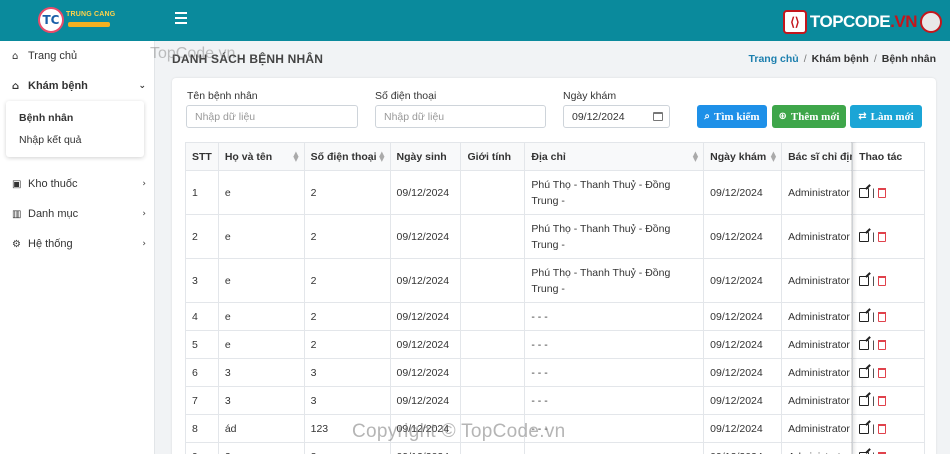 Image resolution: width=950 pixels, height=454 pixels. What do you see at coordinates (888, 236) in the screenshot?
I see `cell-actions: |` at bounding box center [888, 236].